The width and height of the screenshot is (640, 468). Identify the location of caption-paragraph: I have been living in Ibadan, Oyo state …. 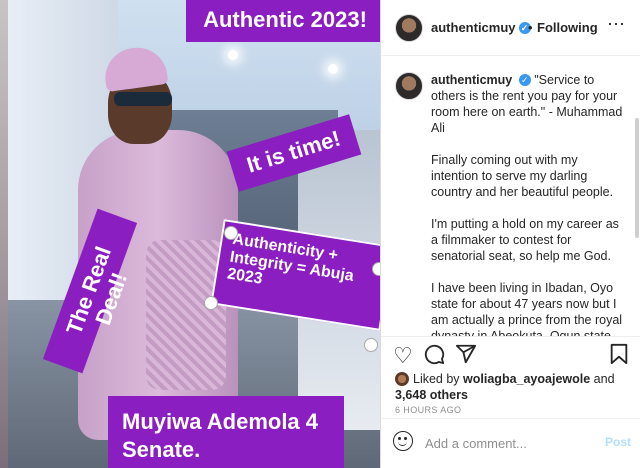
(527, 308).